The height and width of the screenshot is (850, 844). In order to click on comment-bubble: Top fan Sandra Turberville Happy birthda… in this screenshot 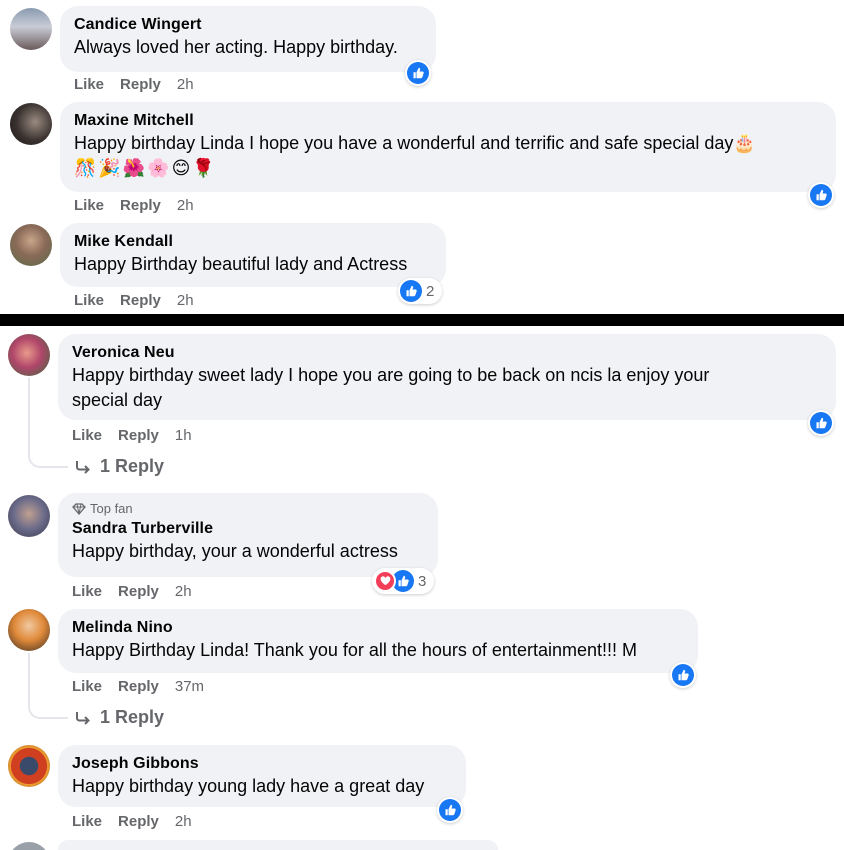, I will do `click(248, 535)`.